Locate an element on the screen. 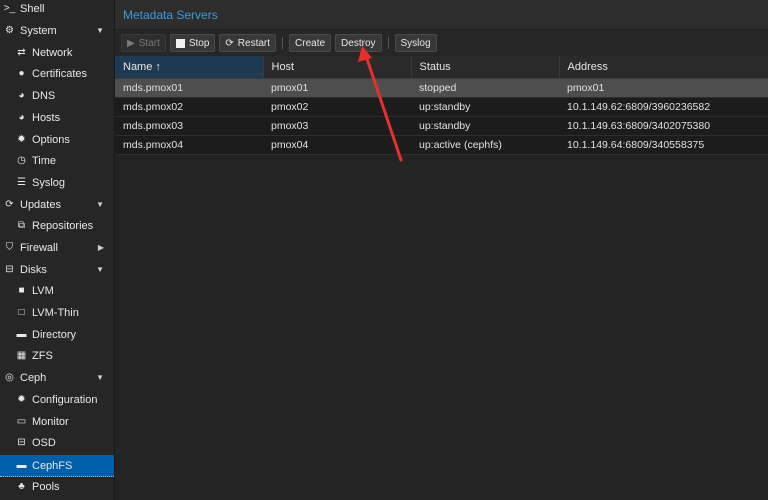 Image resolution: width=768 pixels, height=500 pixels. sidebar-item-directory: ▬ Directory is located at coordinates (57, 334).